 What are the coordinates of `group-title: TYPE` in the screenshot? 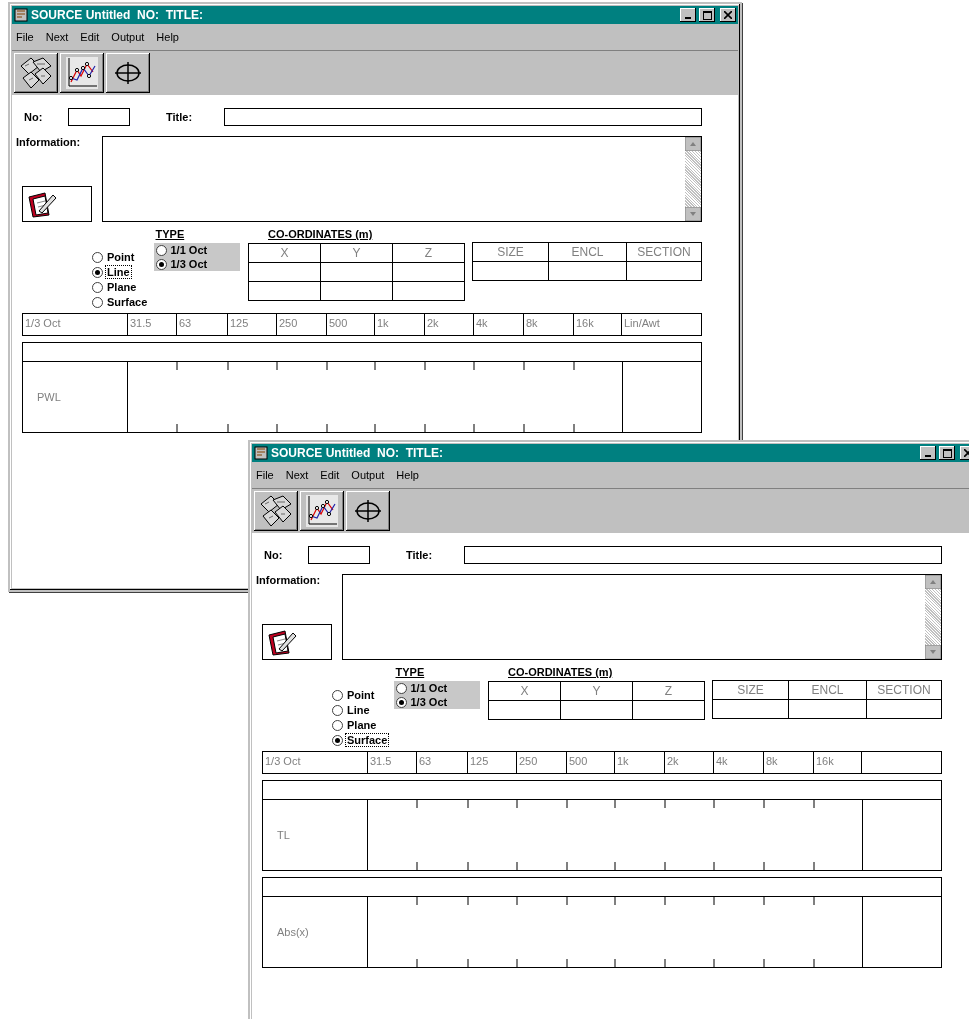 It's located at (410, 672).